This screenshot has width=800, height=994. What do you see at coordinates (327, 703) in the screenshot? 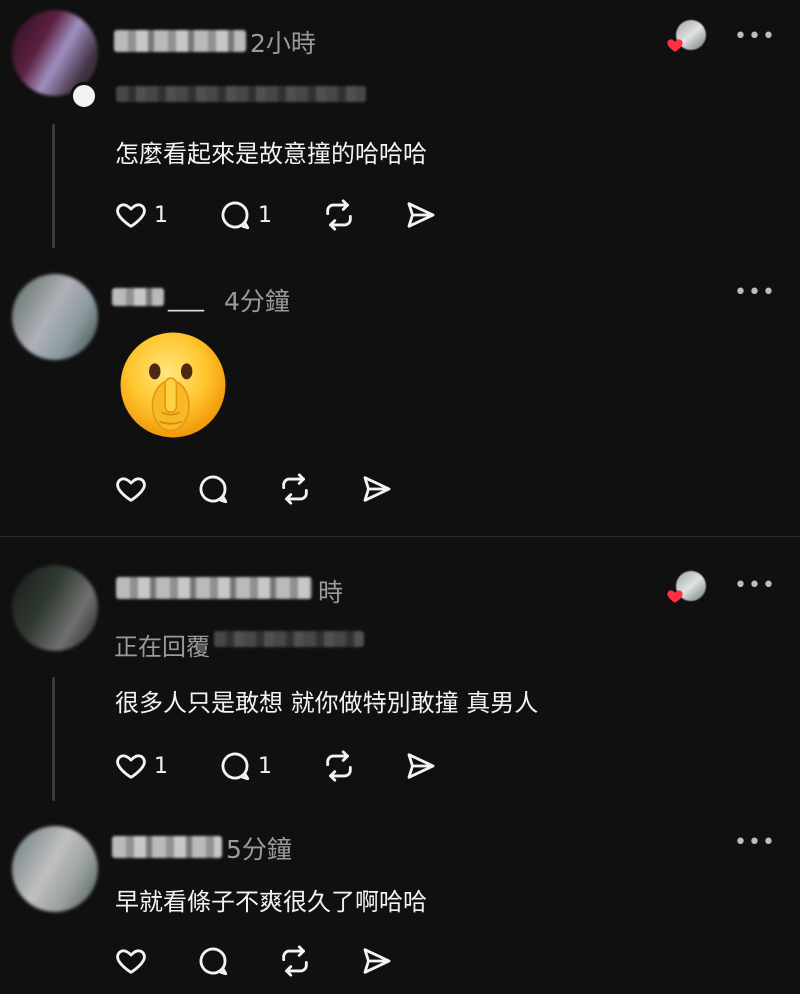
I see `comment-text: 很多人只是敢想 就你做特別敢撞 真男人` at bounding box center [327, 703].